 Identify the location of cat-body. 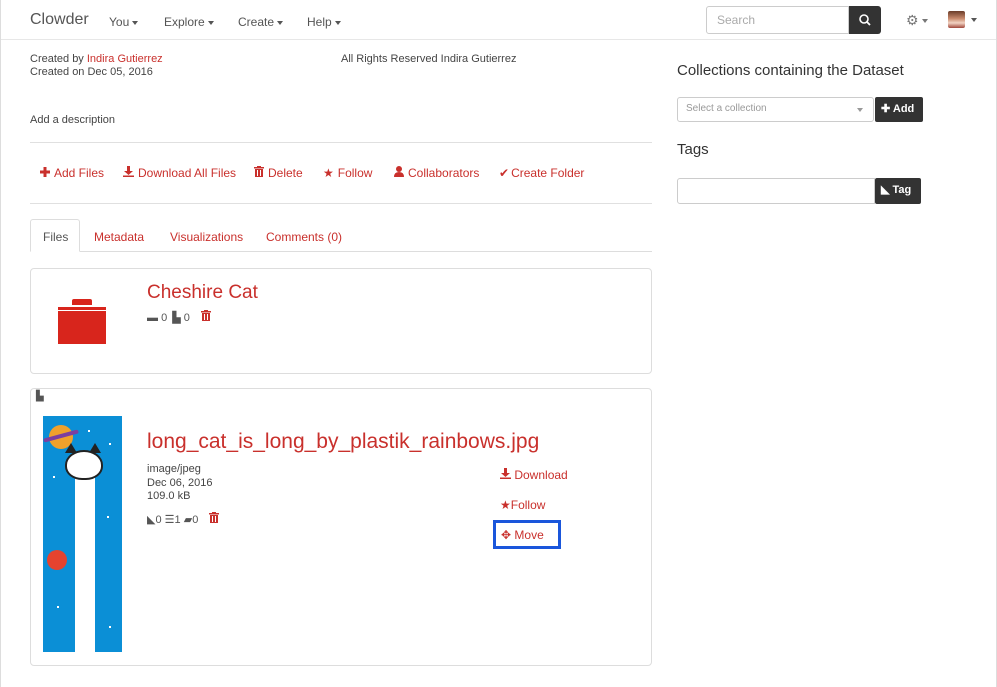
(85, 554).